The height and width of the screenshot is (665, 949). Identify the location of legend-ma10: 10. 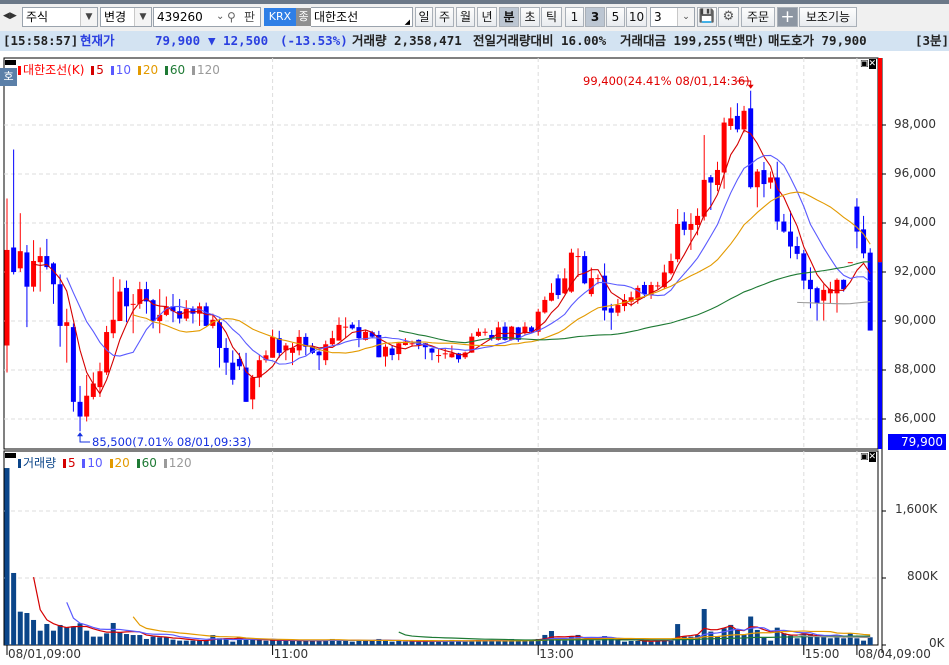
(123, 70).